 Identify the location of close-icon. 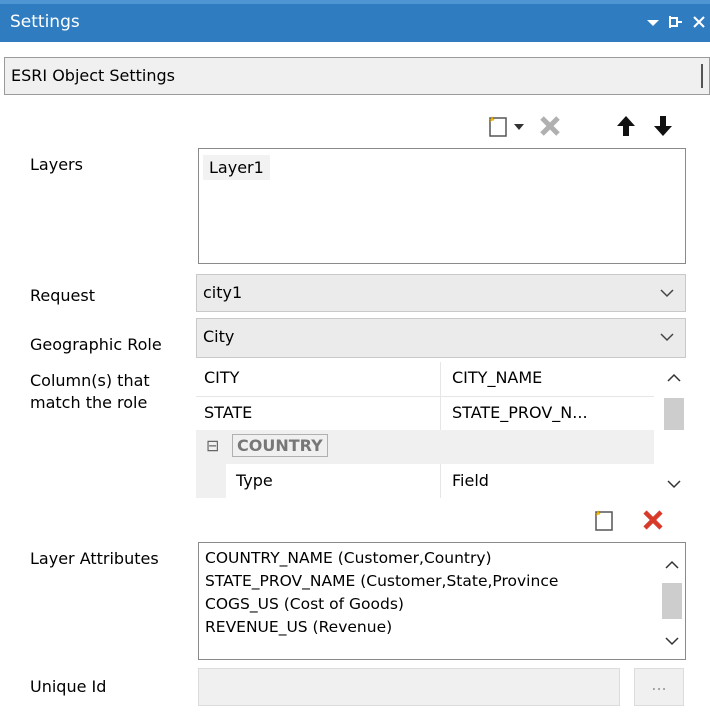
(700, 25).